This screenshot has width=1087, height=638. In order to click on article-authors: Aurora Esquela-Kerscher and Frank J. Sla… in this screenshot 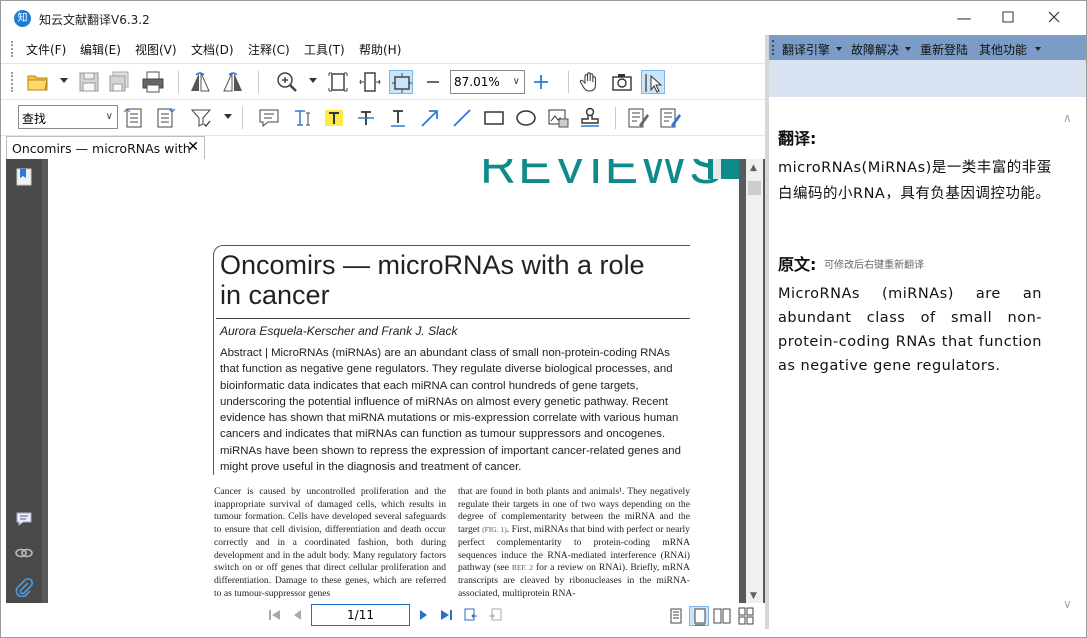, I will do `click(339, 331)`.